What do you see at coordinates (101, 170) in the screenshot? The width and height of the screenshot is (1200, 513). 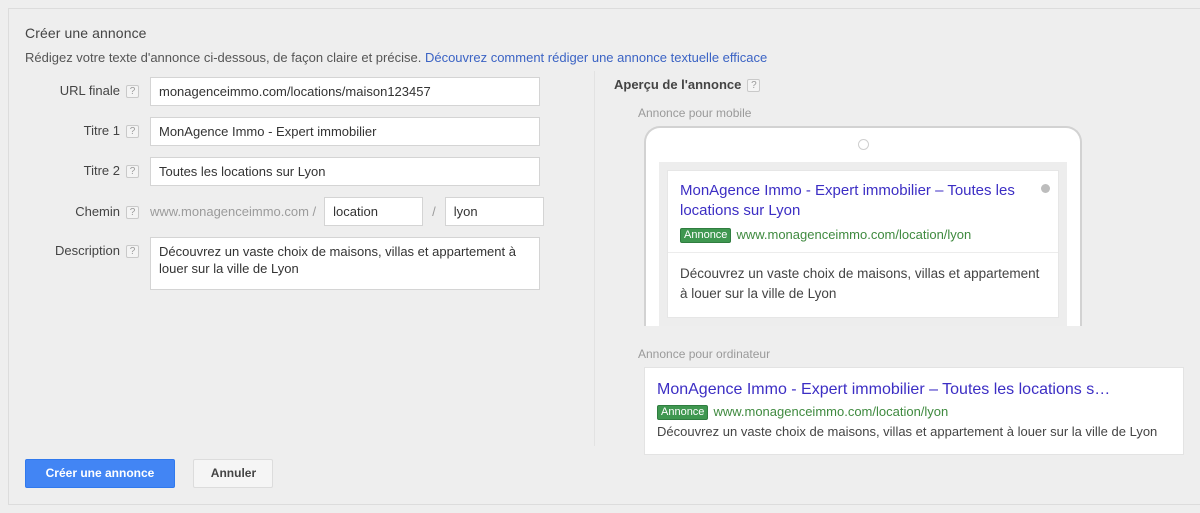 I see `headline-2-label-text: Titre 2` at bounding box center [101, 170].